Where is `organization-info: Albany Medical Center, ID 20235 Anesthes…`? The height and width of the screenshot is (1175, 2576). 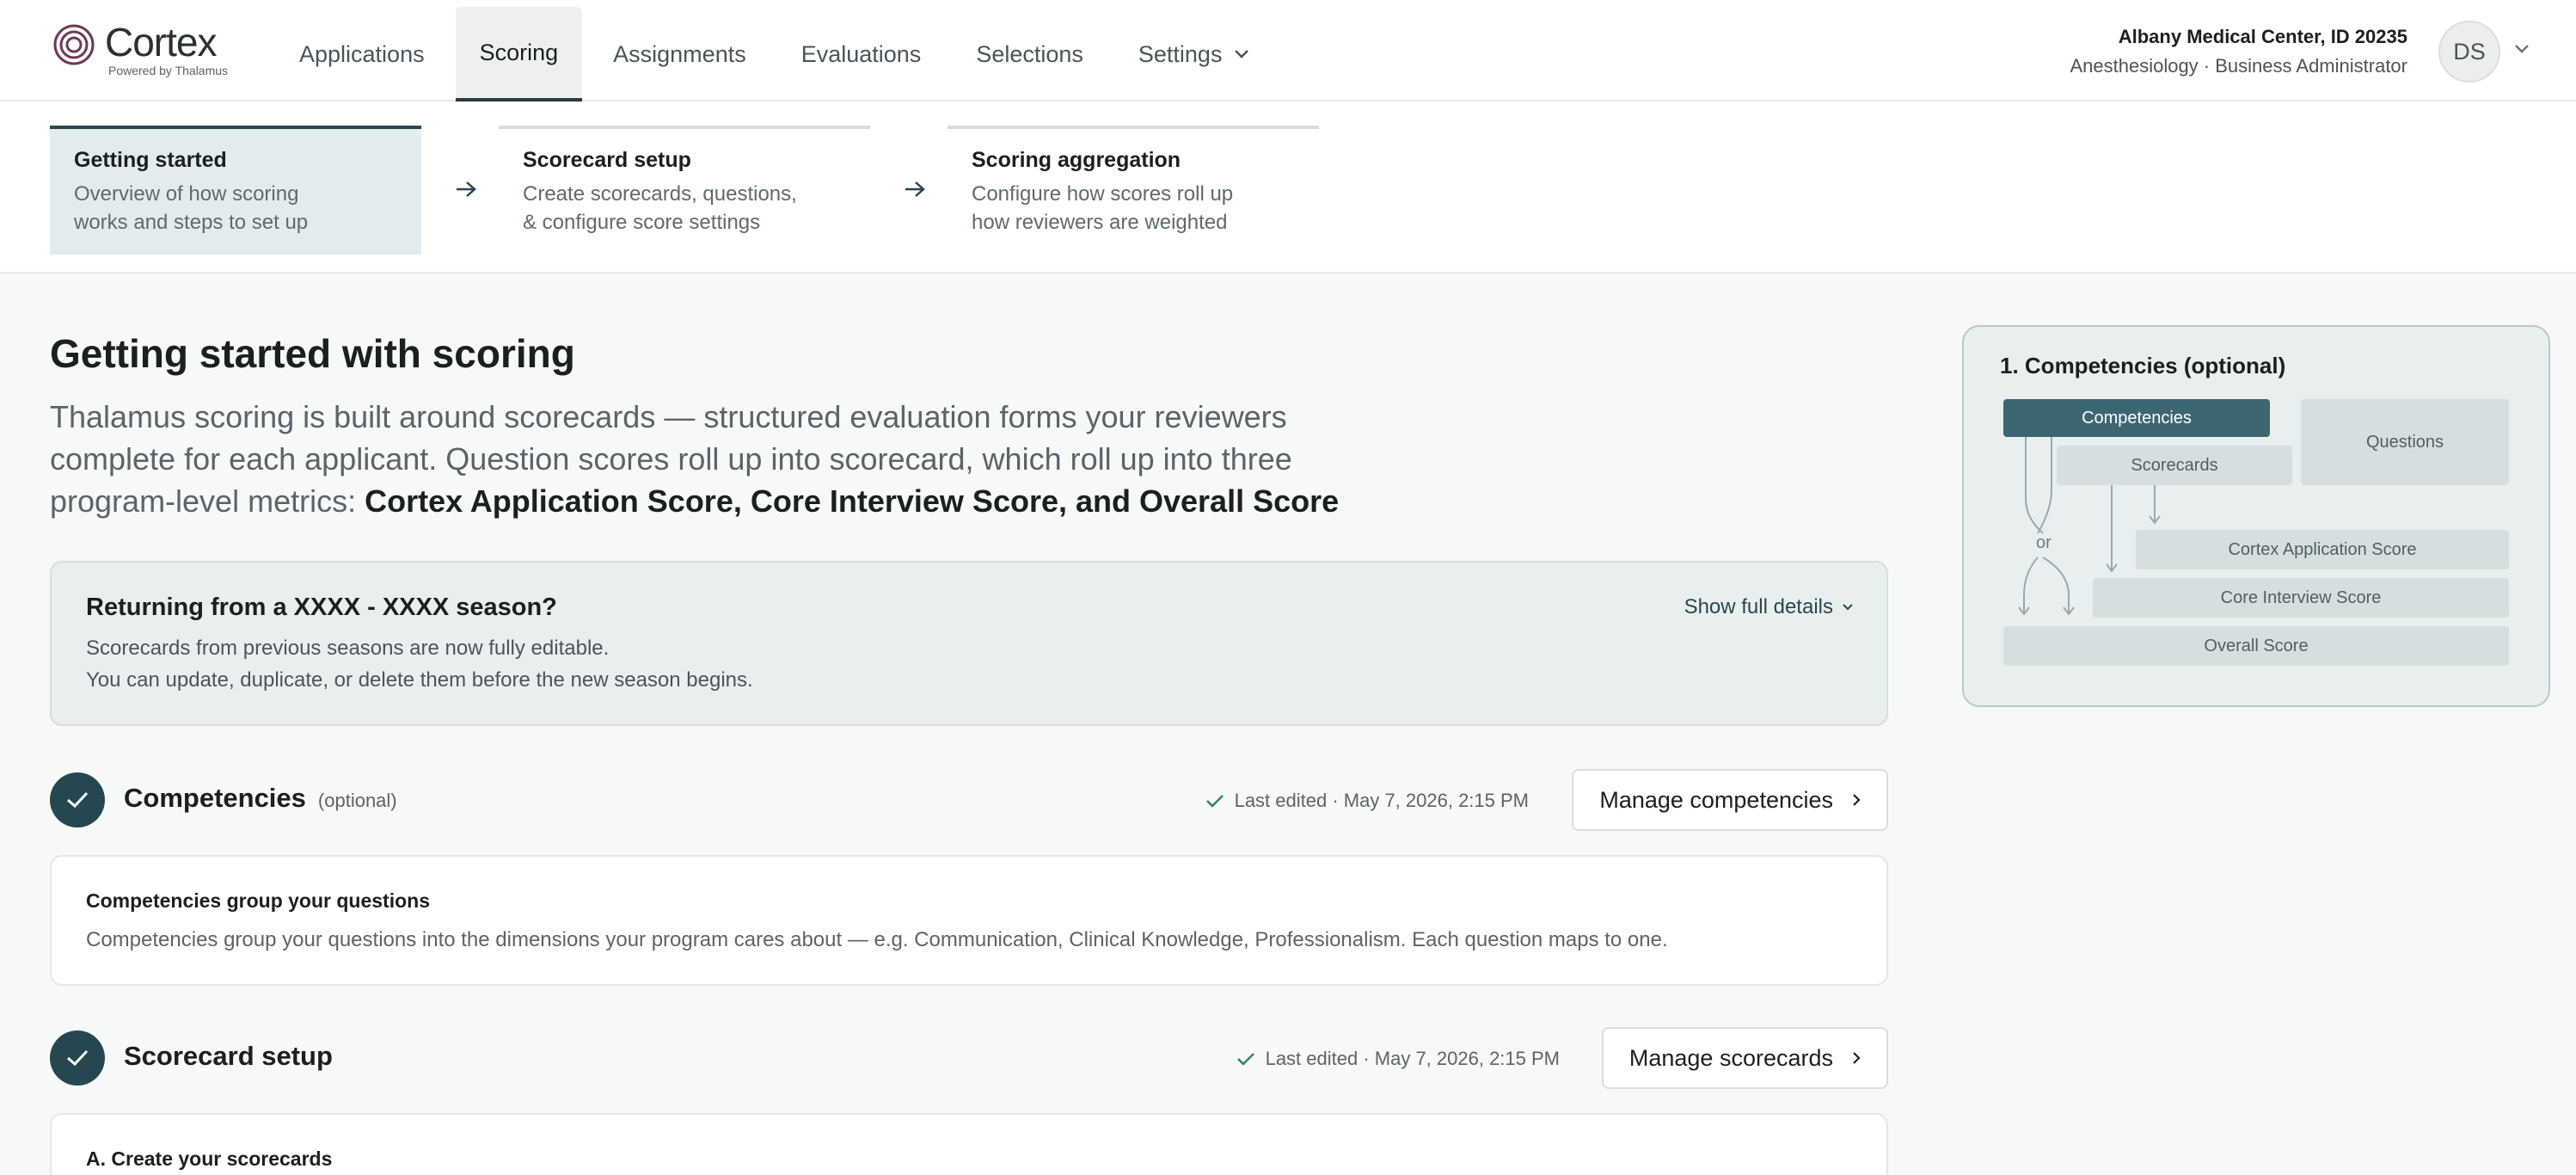
organization-info: Albany Medical Center, ID 20235 Anesthes… is located at coordinates (2238, 51).